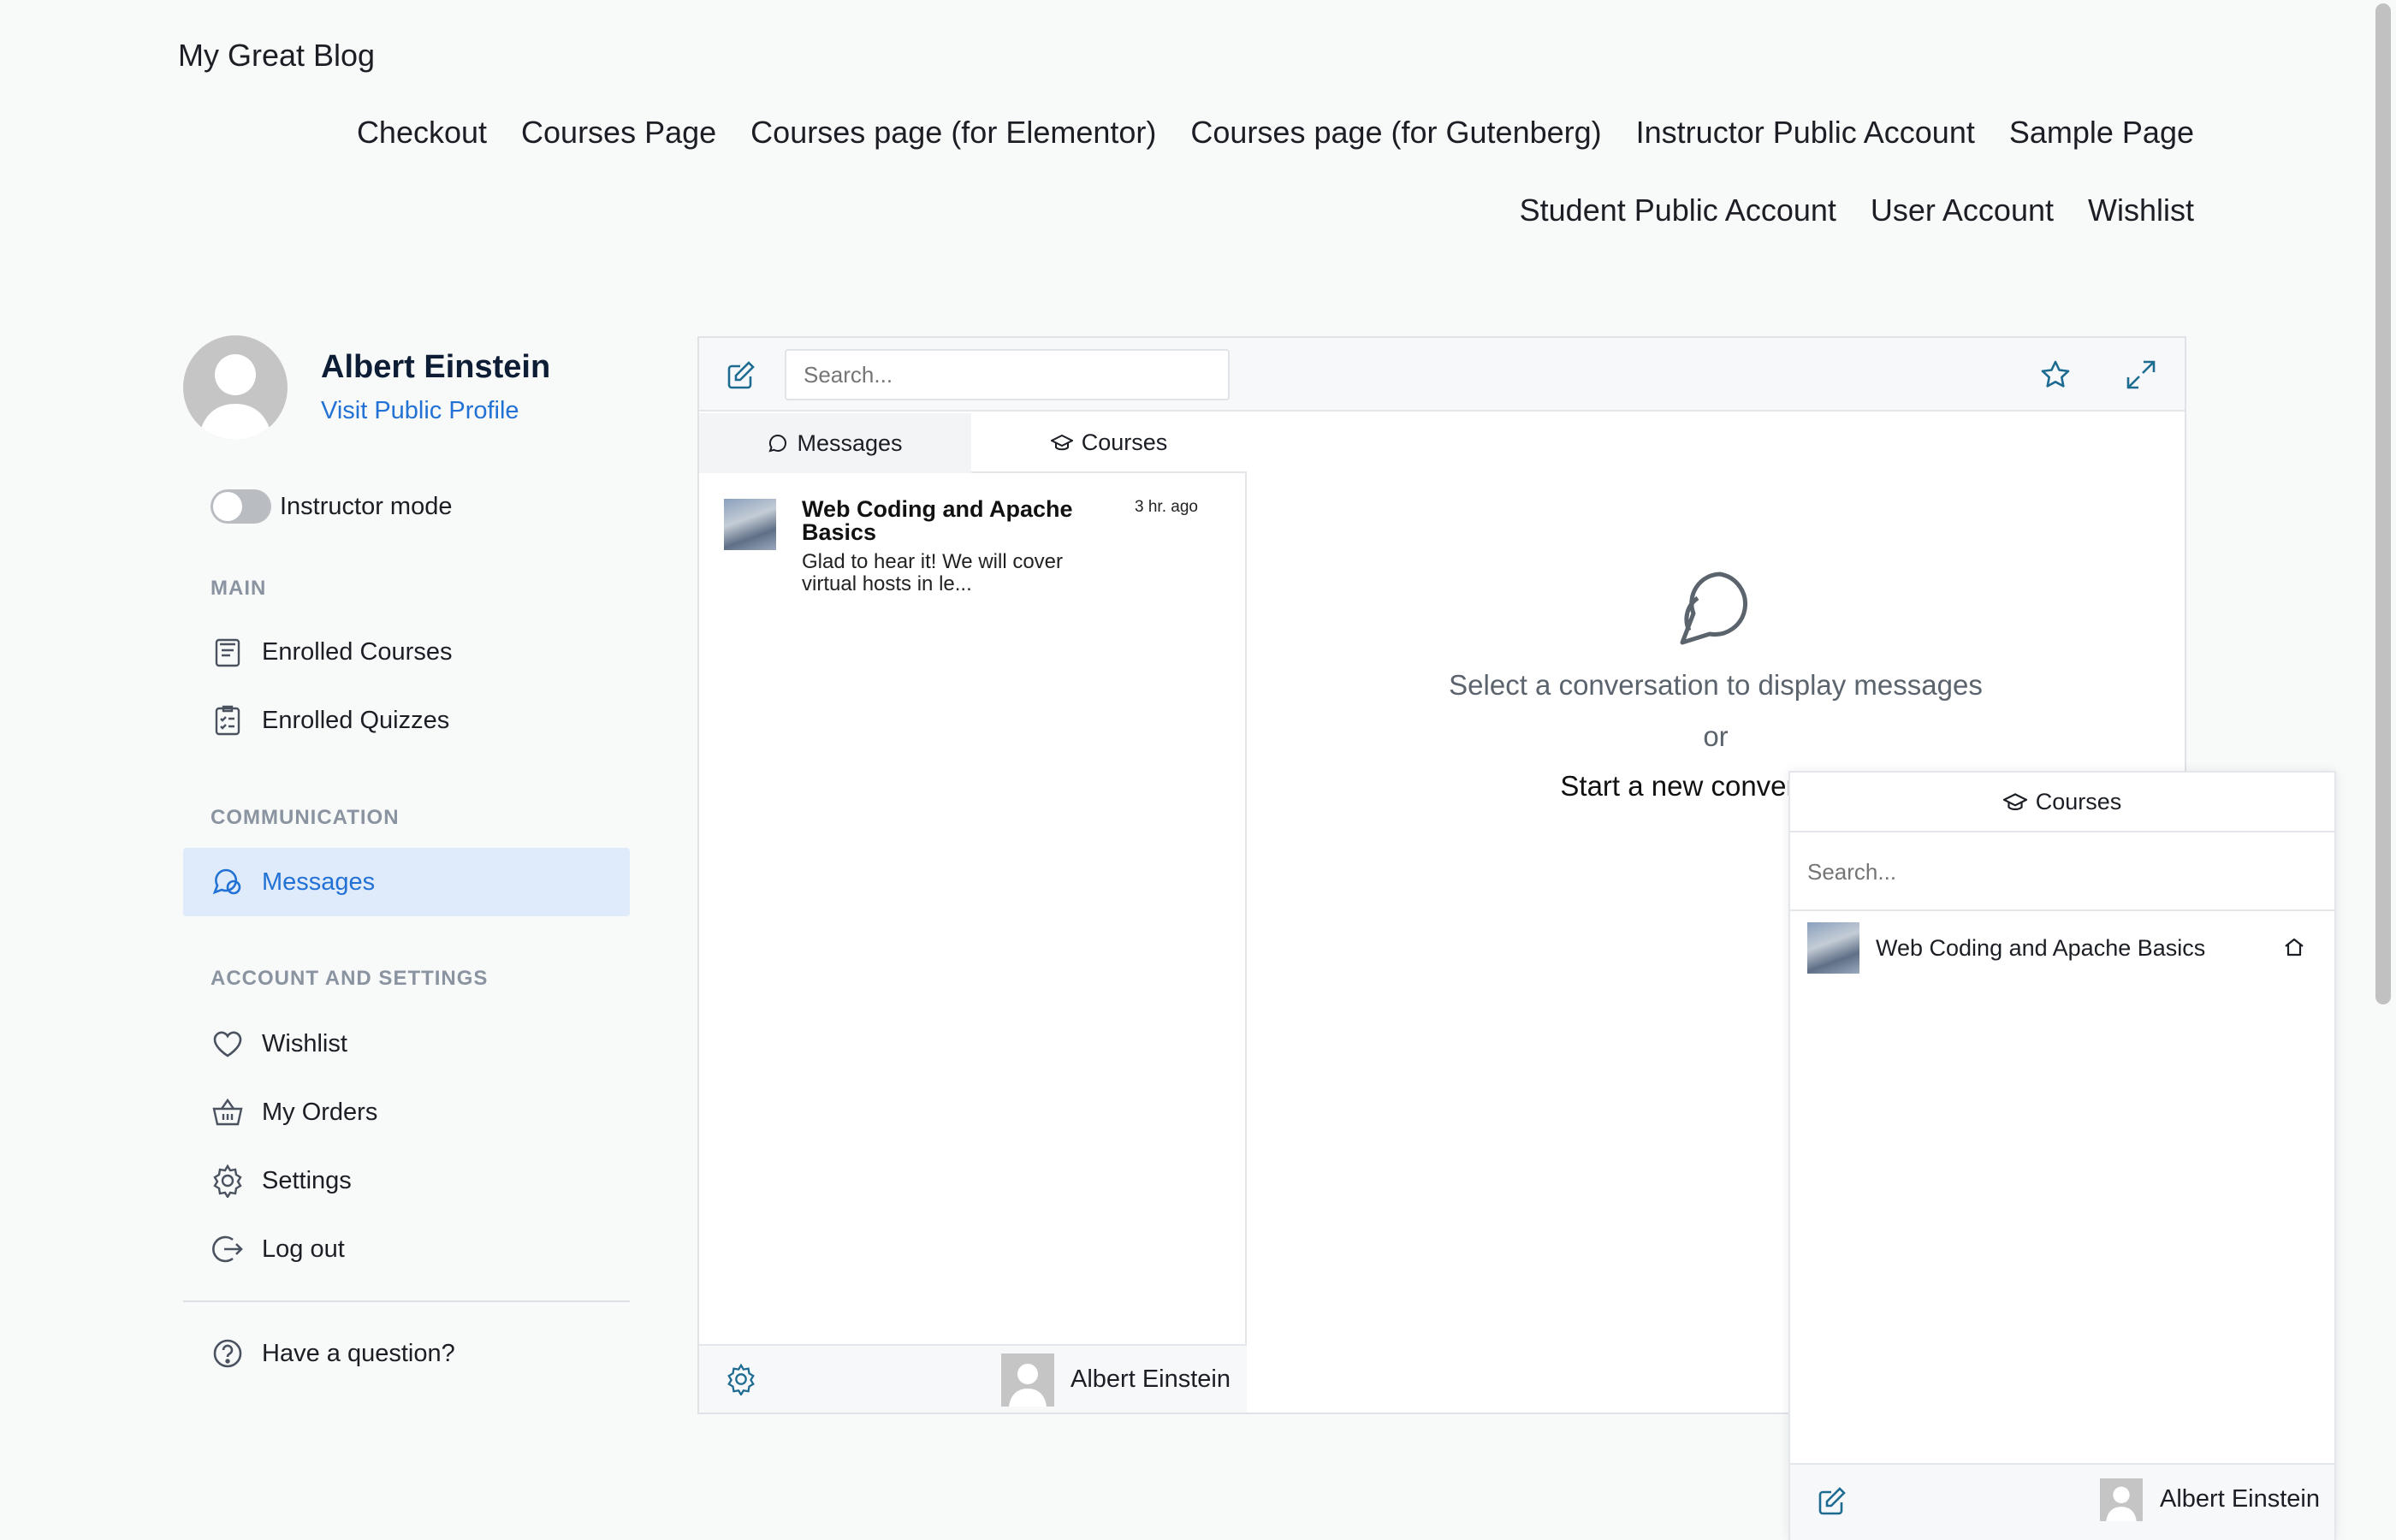 The width and height of the screenshot is (2396, 1540). I want to click on chat-bubble-icon, so click(1715, 609).